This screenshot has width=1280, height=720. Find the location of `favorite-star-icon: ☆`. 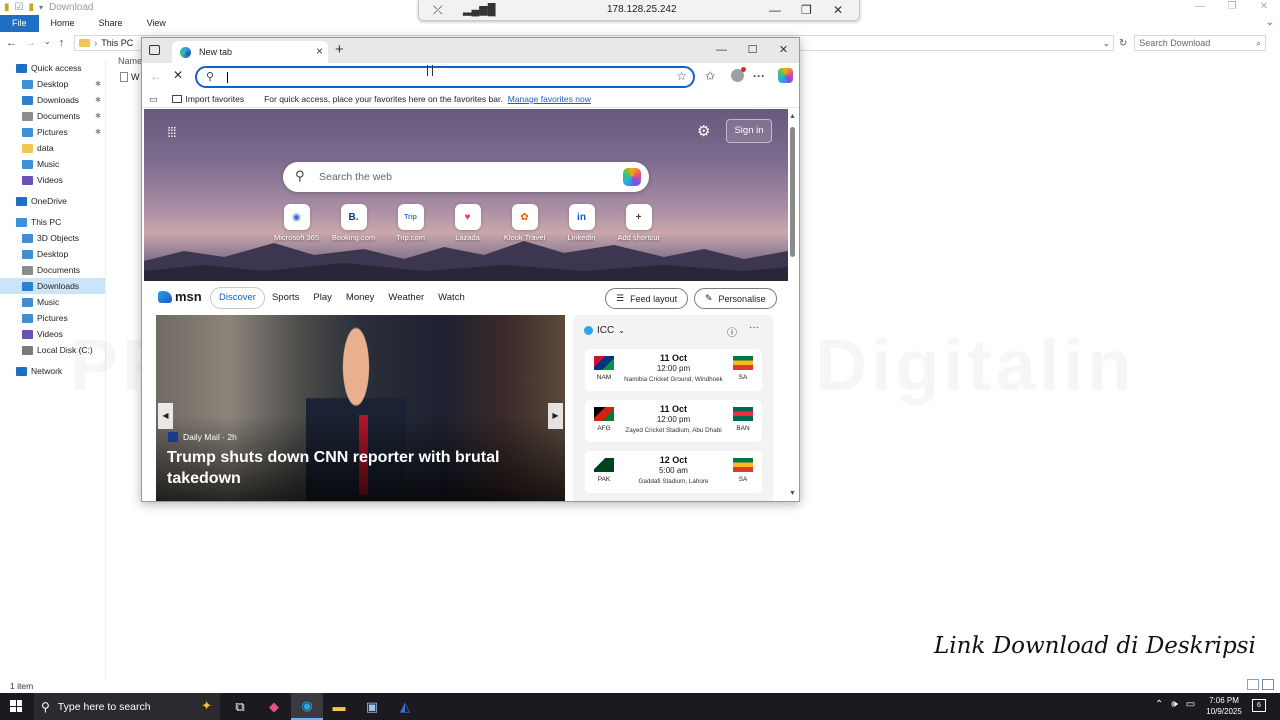

favorite-star-icon: ☆ is located at coordinates (681, 76).